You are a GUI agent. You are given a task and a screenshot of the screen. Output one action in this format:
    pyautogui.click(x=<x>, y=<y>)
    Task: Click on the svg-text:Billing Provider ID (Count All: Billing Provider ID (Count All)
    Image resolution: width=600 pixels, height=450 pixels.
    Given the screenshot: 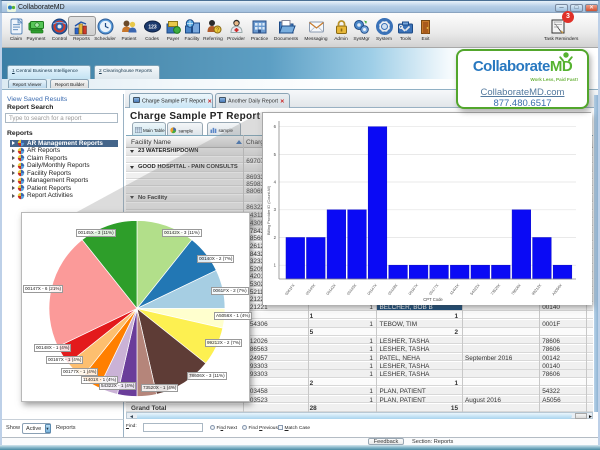 What is the action you would take?
    pyautogui.click(x=269, y=210)
    